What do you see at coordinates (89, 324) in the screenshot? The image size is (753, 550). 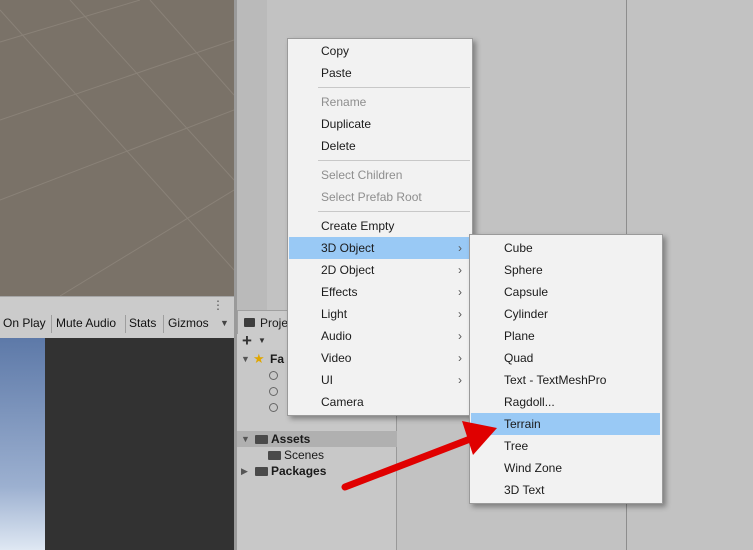 I see `mute-audio-button: Mute Audio` at bounding box center [89, 324].